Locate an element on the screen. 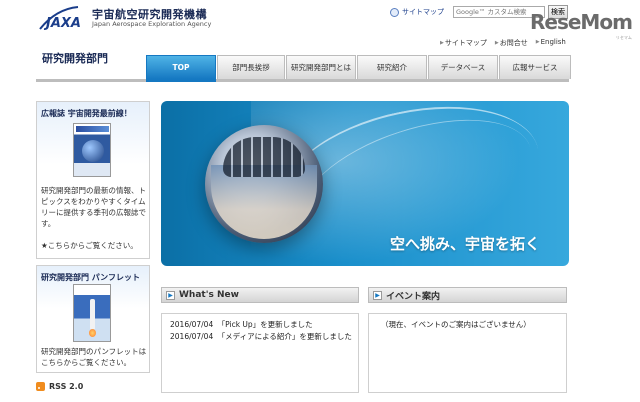 This screenshot has width=640, height=402. news-text: 「メディアによる紹介」を更新しました is located at coordinates (284, 336).